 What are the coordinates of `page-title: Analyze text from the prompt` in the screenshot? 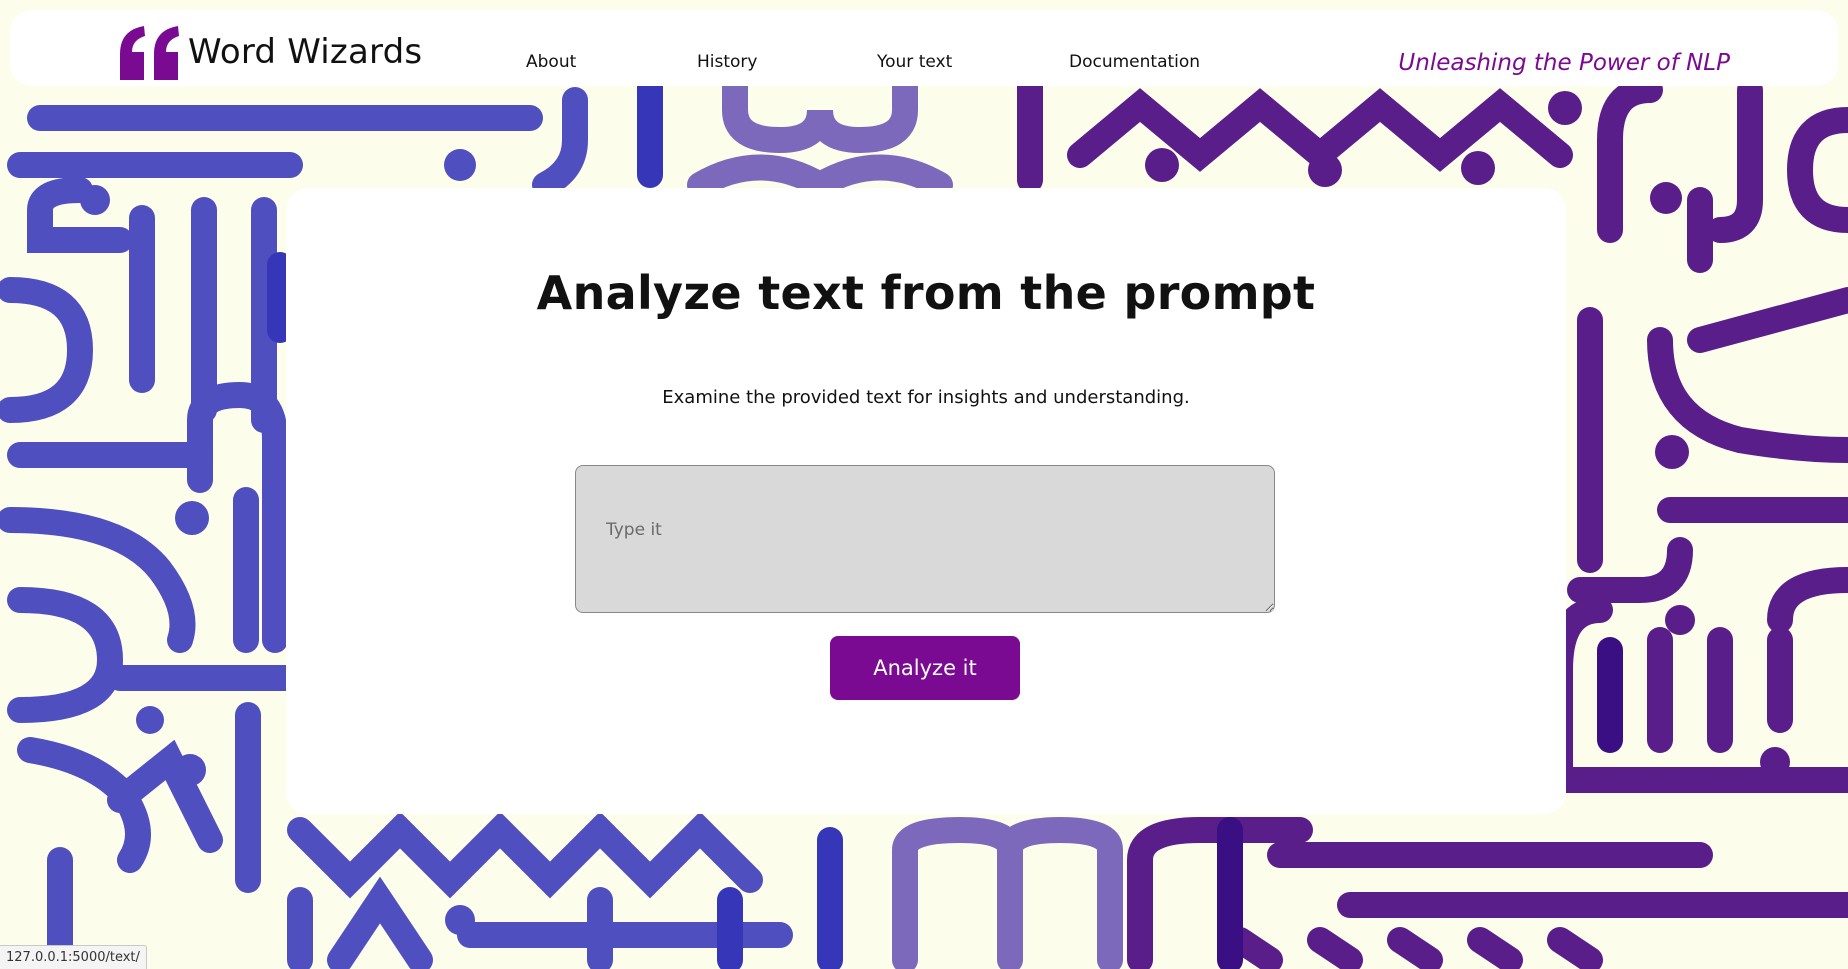 It's located at (926, 293).